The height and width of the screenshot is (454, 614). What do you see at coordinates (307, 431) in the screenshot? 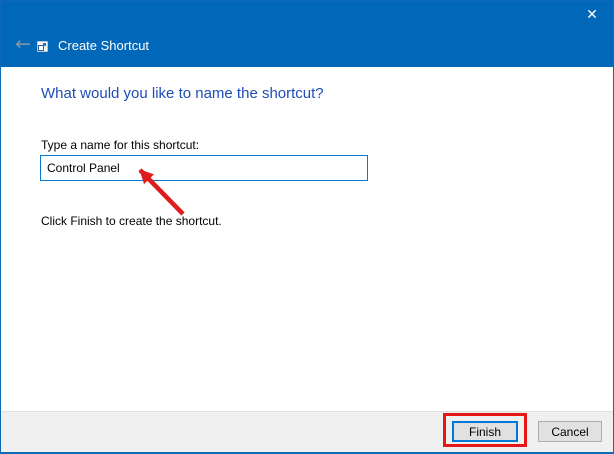
I see `button-bar` at bounding box center [307, 431].